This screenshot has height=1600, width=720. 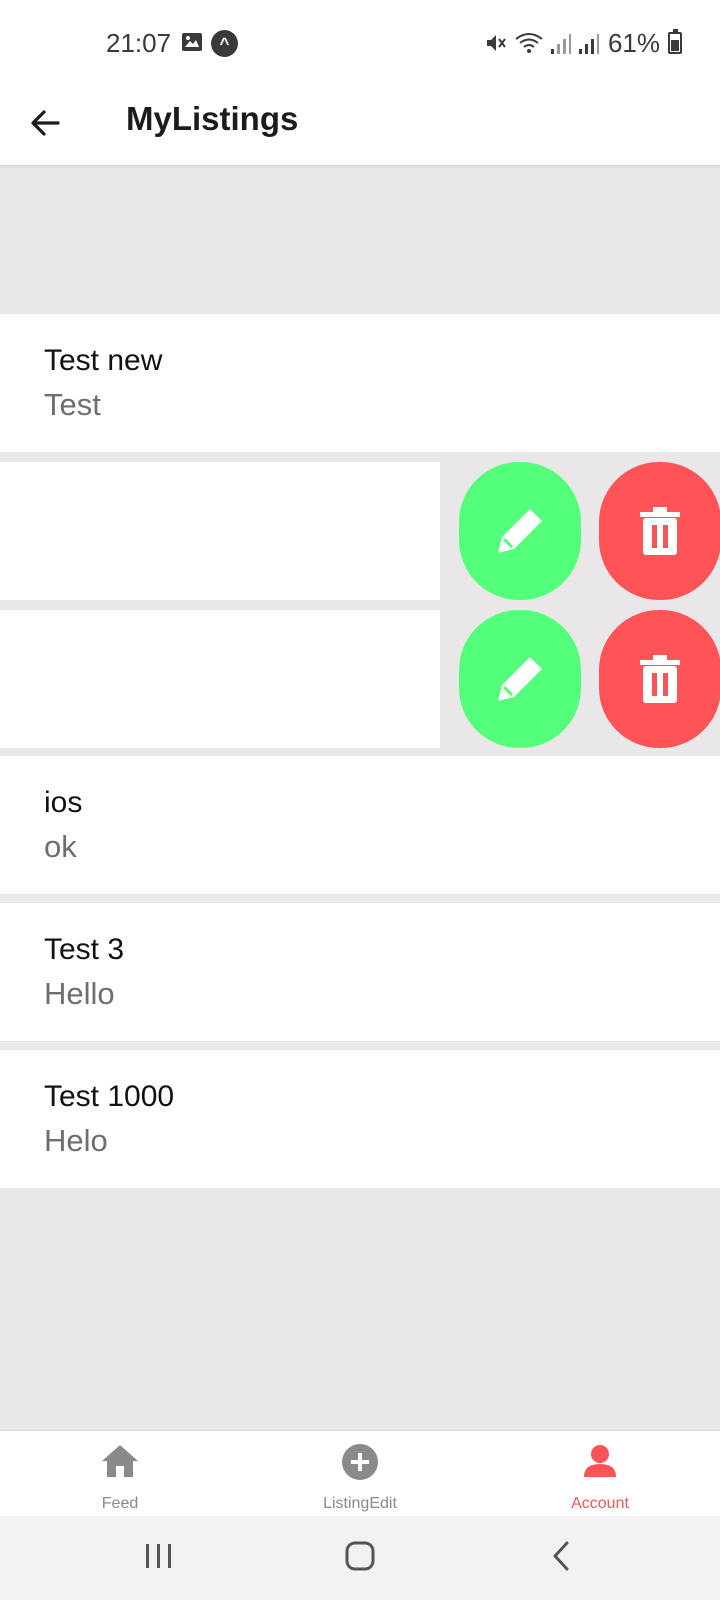 I want to click on tab-label: Feed, so click(x=120, y=1503).